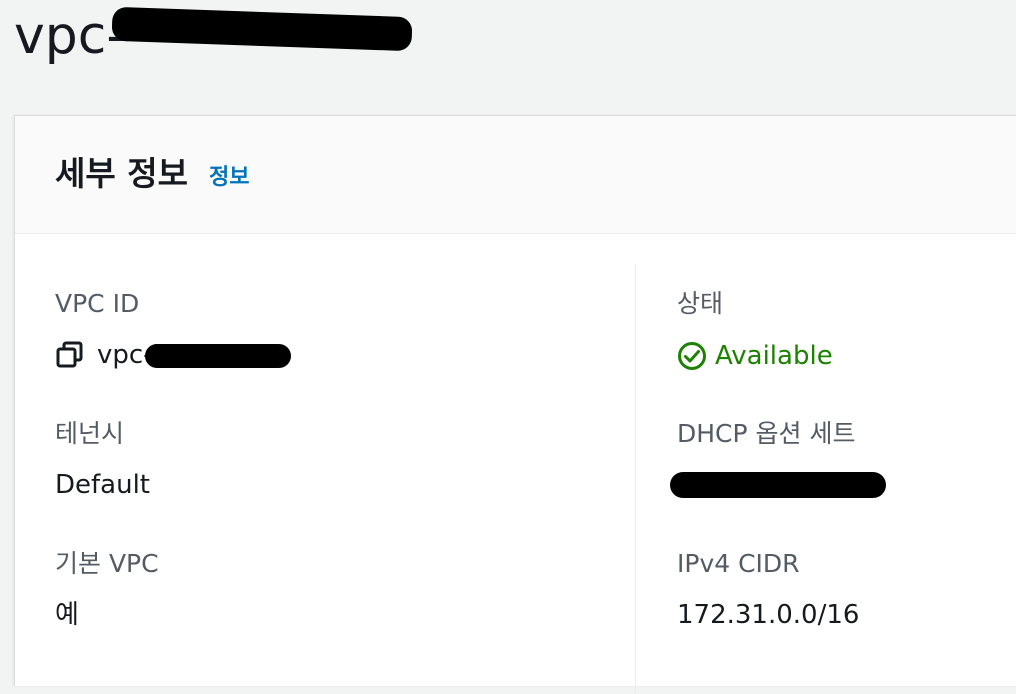 This screenshot has height=694, width=1016. Describe the element at coordinates (774, 356) in the screenshot. I see `state-value: Available` at that location.